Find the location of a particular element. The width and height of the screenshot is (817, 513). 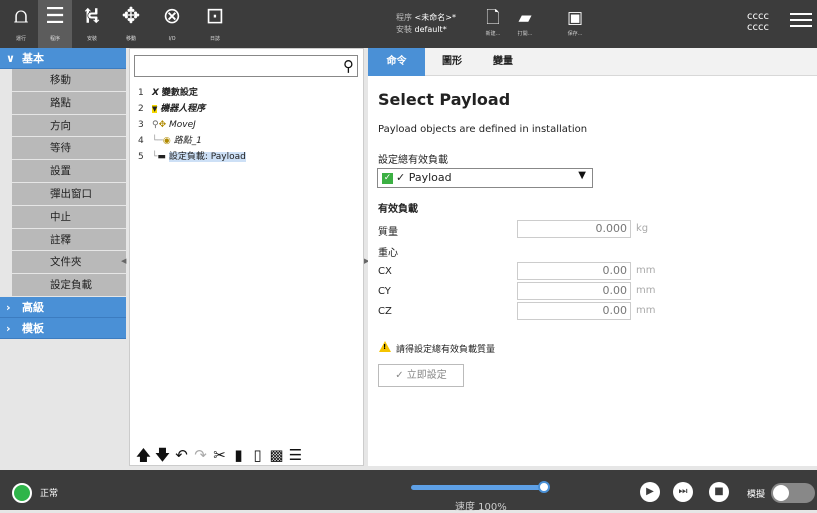

mass-label: 質量 is located at coordinates (388, 232).